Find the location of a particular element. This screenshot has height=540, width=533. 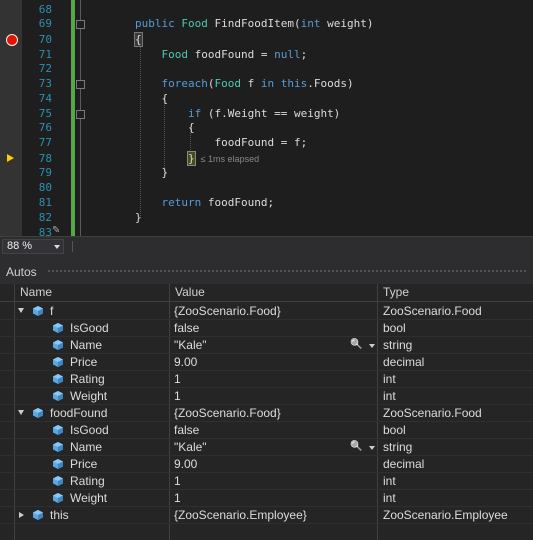

line-number: 79 is located at coordinates (45, 172).